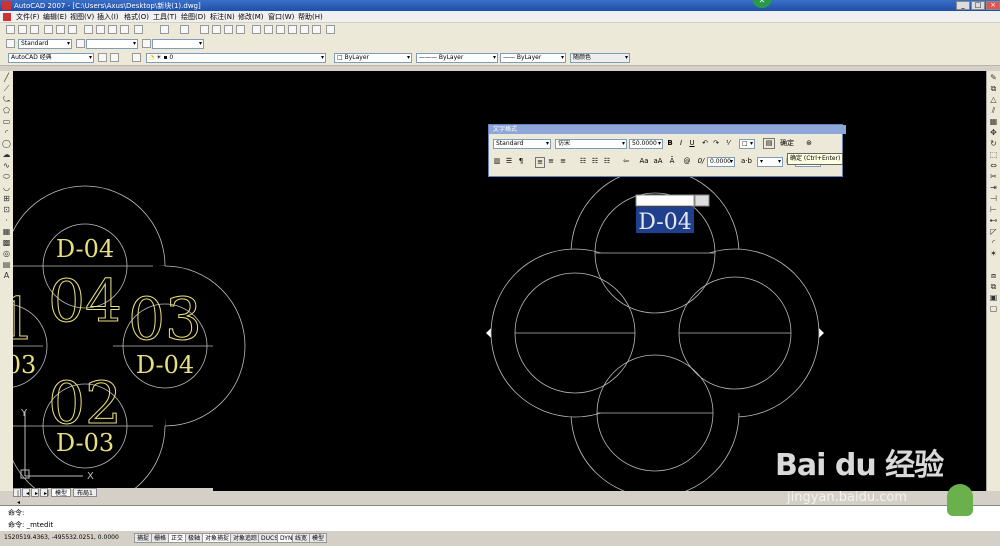 The image size is (1000, 546). What do you see at coordinates (993, 297) in the screenshot?
I see `layer-isolate-icon: ▣` at bounding box center [993, 297].